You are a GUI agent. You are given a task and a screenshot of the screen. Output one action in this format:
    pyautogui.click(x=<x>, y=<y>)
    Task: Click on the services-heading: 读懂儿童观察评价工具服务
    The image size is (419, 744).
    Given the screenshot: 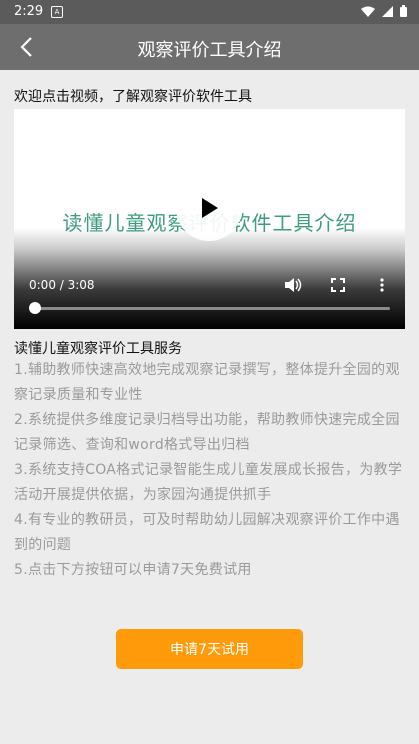 What is the action you would take?
    pyautogui.click(x=98, y=349)
    